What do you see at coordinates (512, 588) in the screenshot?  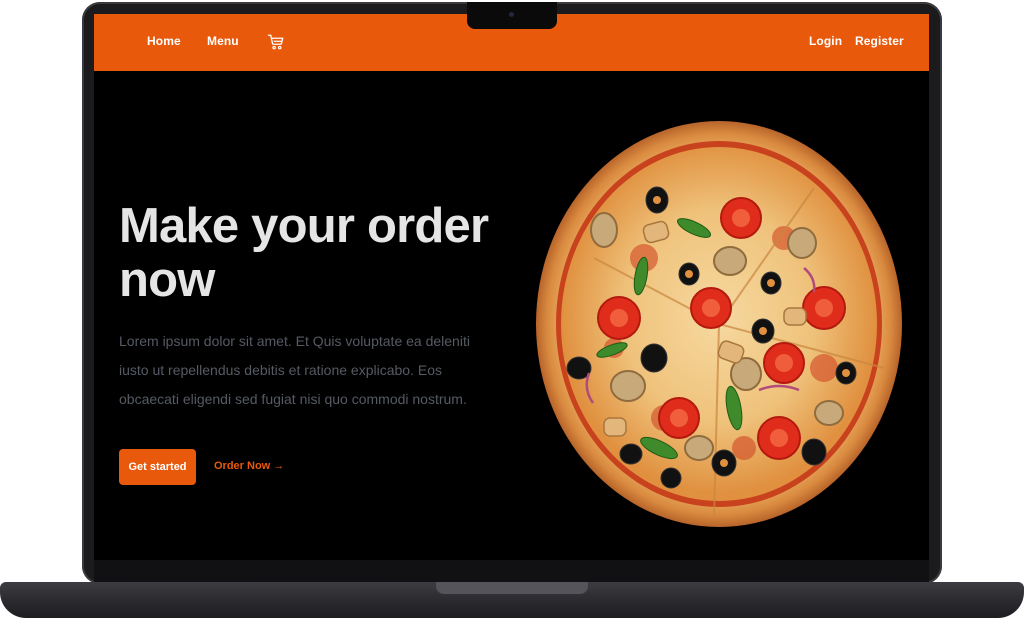 I see `laptop-opening-notch` at bounding box center [512, 588].